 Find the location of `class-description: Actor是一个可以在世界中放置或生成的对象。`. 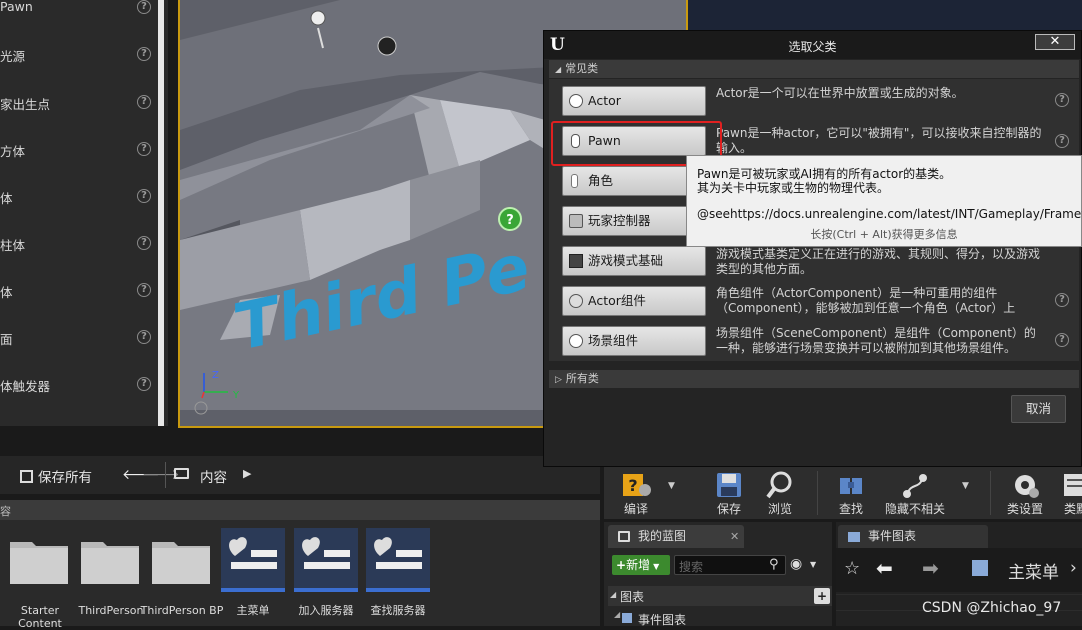

class-description: Actor是一个可以在世界中放置或生成的对象。 is located at coordinates (840, 93).